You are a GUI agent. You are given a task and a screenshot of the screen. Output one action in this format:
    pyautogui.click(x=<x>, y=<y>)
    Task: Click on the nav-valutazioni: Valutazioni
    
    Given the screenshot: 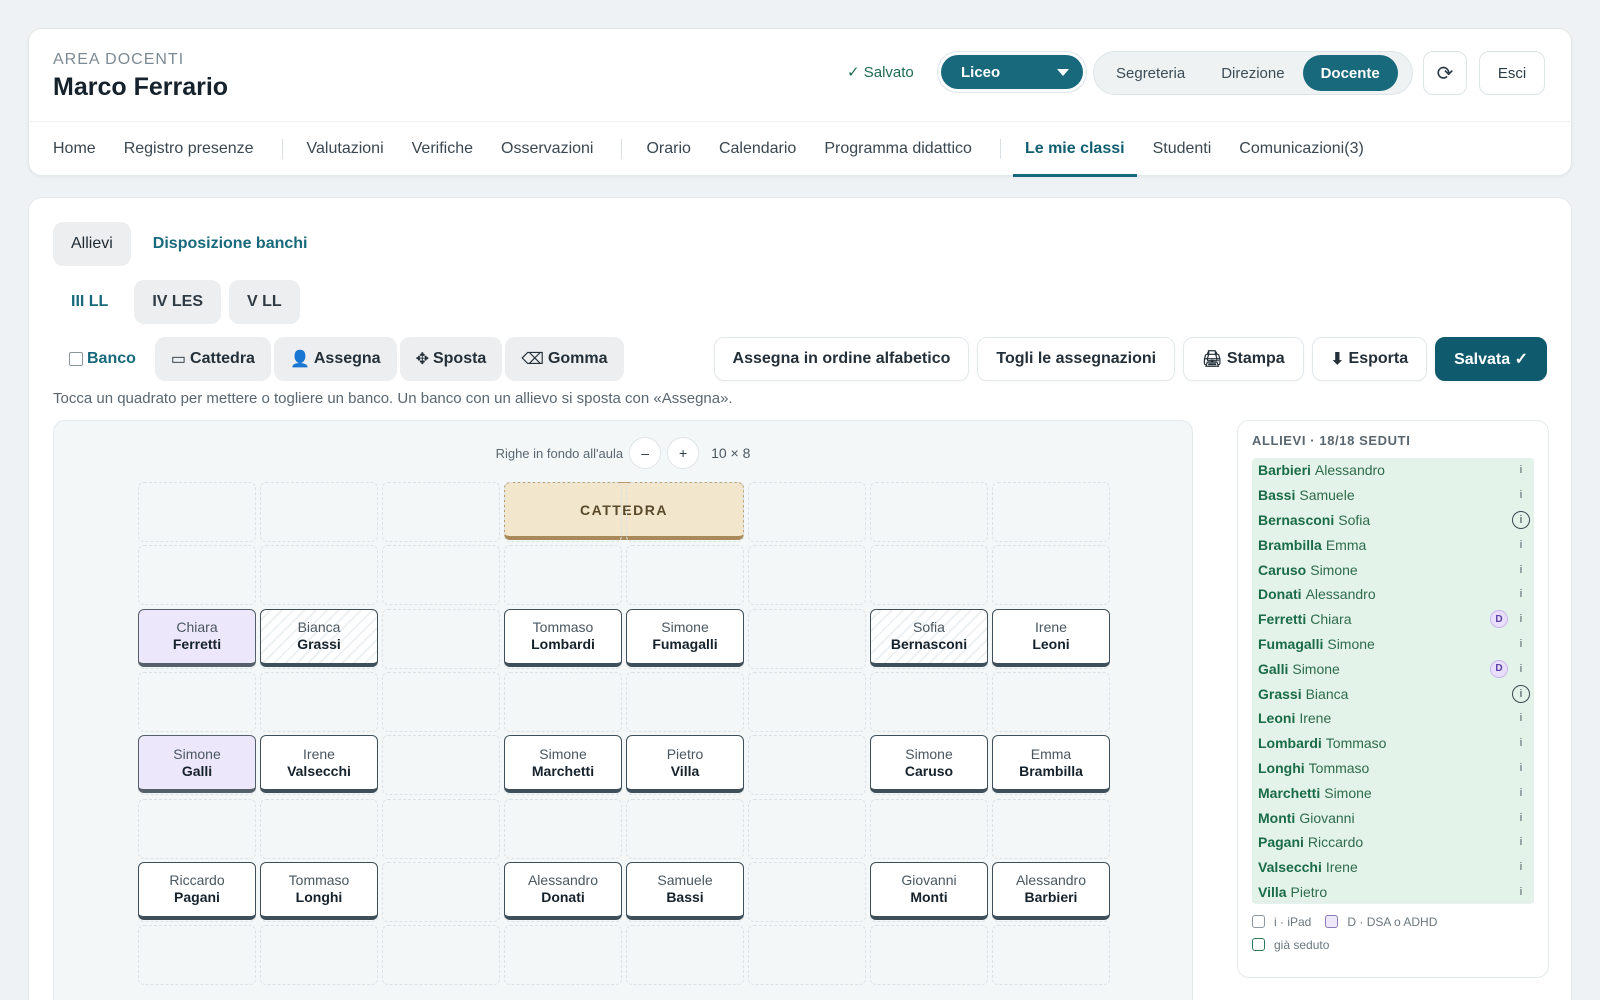 What is the action you would take?
    pyautogui.click(x=345, y=149)
    